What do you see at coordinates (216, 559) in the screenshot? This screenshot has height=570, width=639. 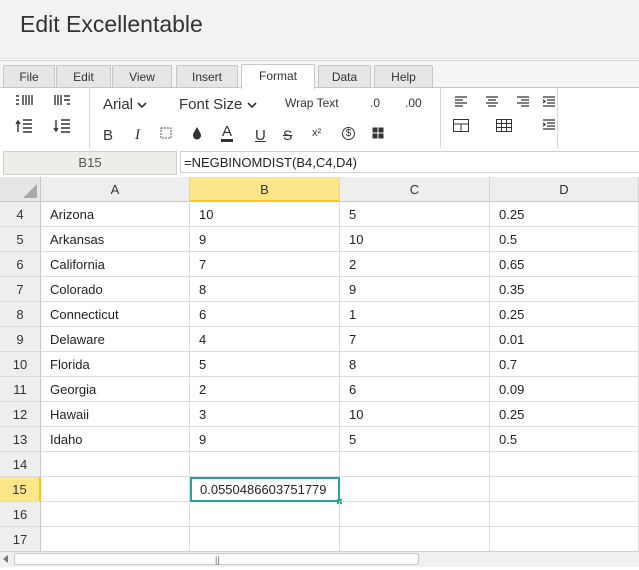 I see `scrollbar-thumb: ||` at bounding box center [216, 559].